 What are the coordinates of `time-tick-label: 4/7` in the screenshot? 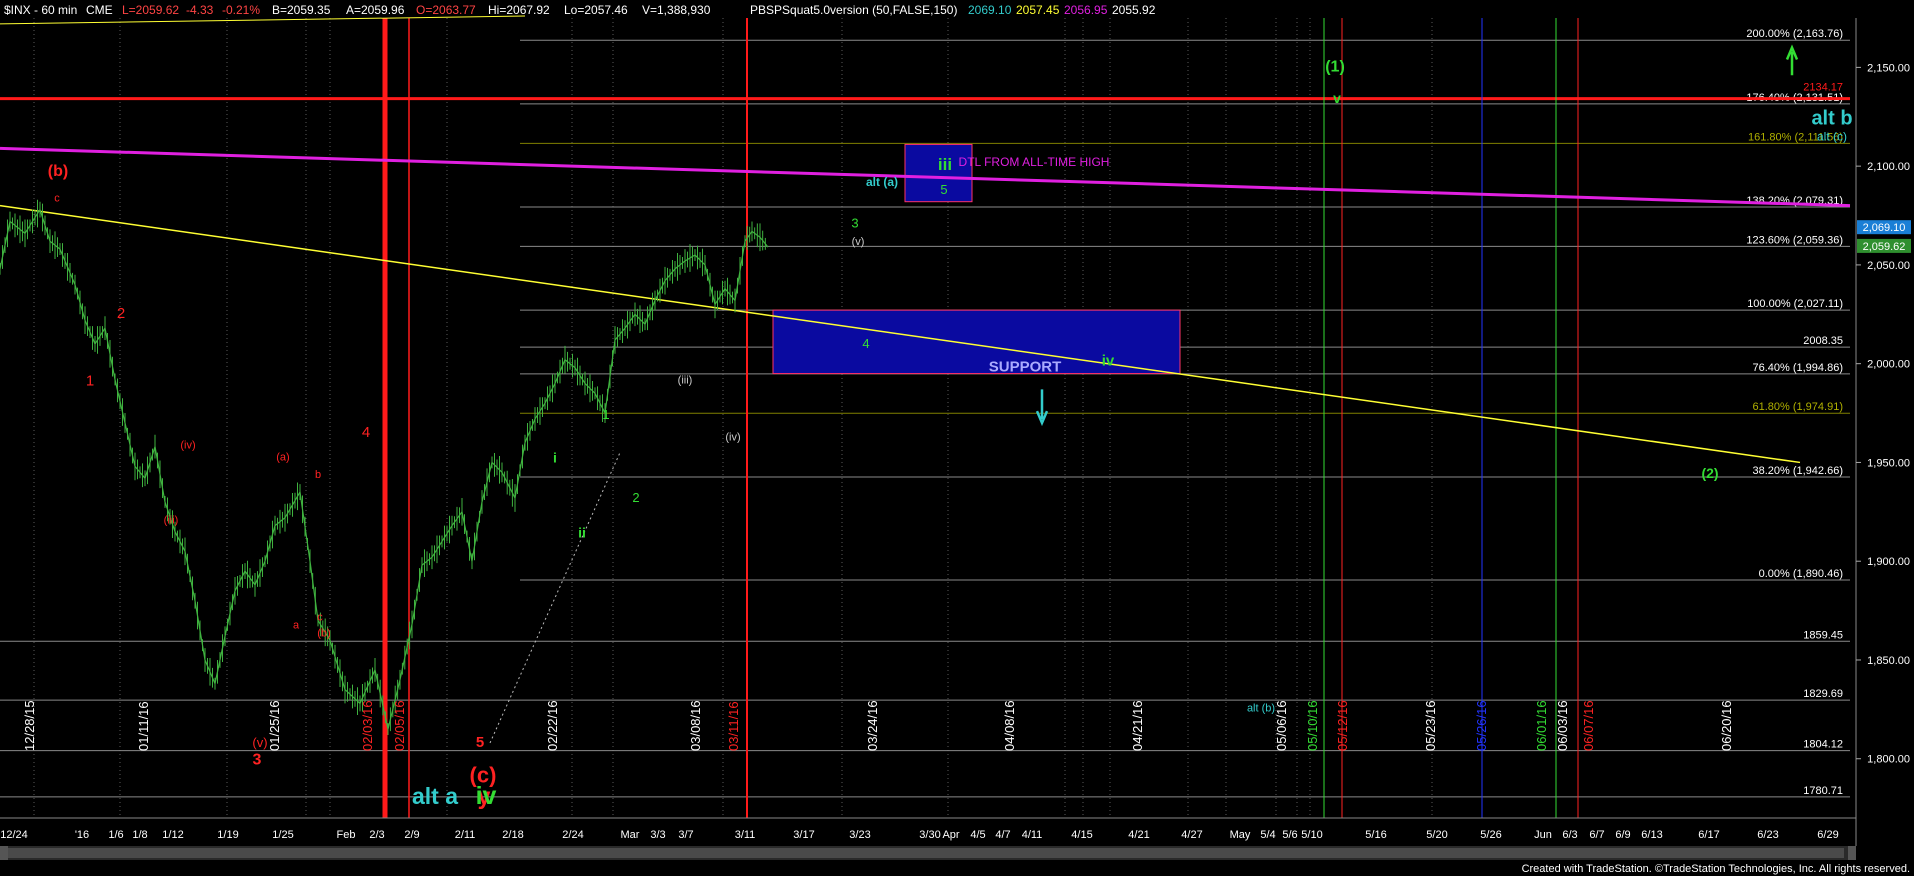 It's located at (1002, 835).